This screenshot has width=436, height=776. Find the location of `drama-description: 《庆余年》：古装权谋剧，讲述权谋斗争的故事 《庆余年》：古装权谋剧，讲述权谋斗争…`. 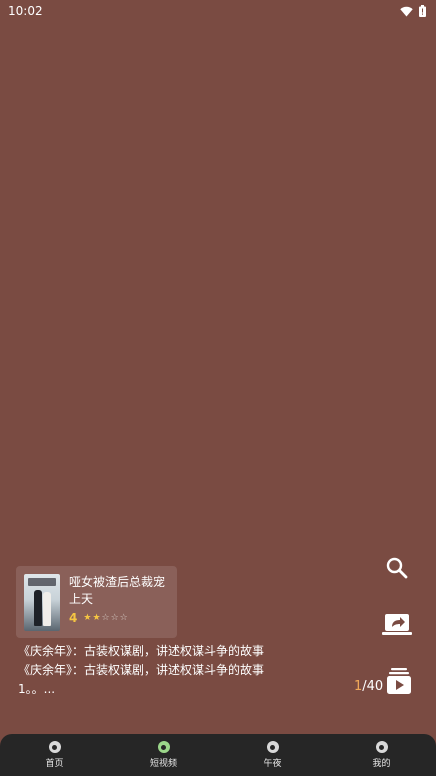

drama-description: 《庆余年》：古装权谋剧，讲述权谋斗争的故事 《庆余年》：古装权谋剧，讲述权谋斗争… is located at coordinates (153, 670).